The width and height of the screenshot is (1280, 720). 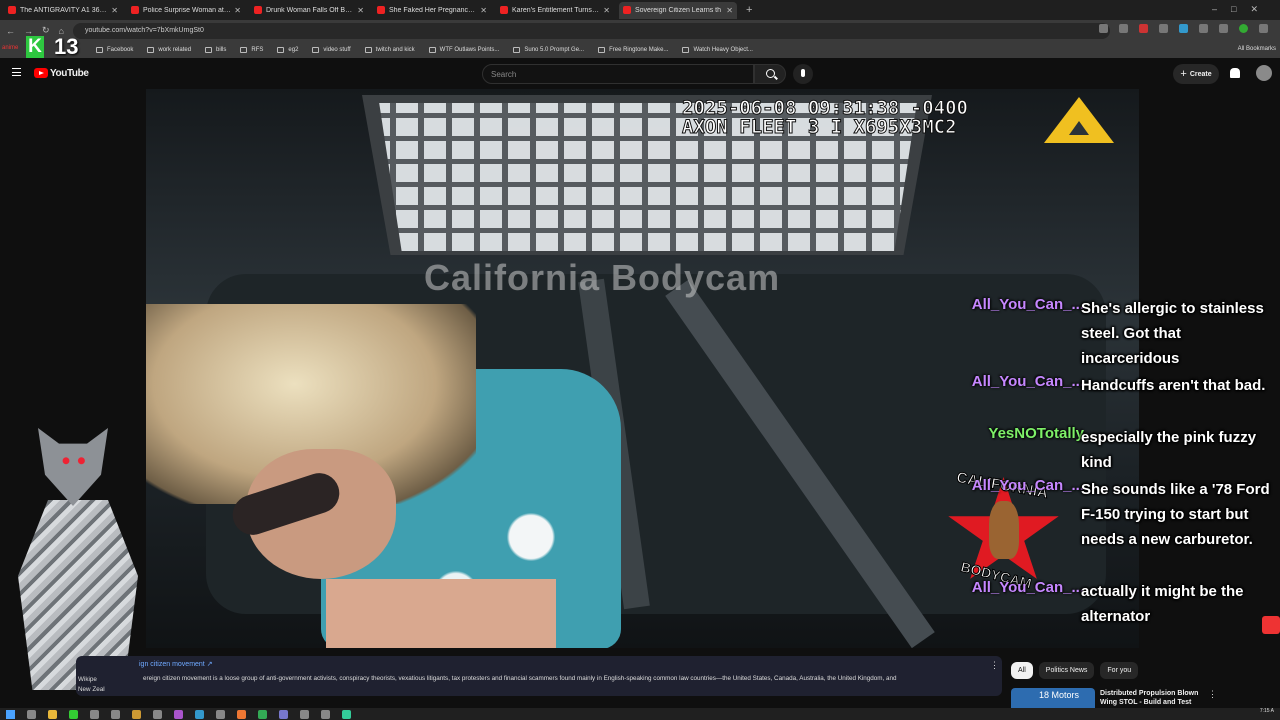 What do you see at coordinates (176, 664) in the screenshot?
I see `info-panel-title: ign citizen movement ↗` at bounding box center [176, 664].